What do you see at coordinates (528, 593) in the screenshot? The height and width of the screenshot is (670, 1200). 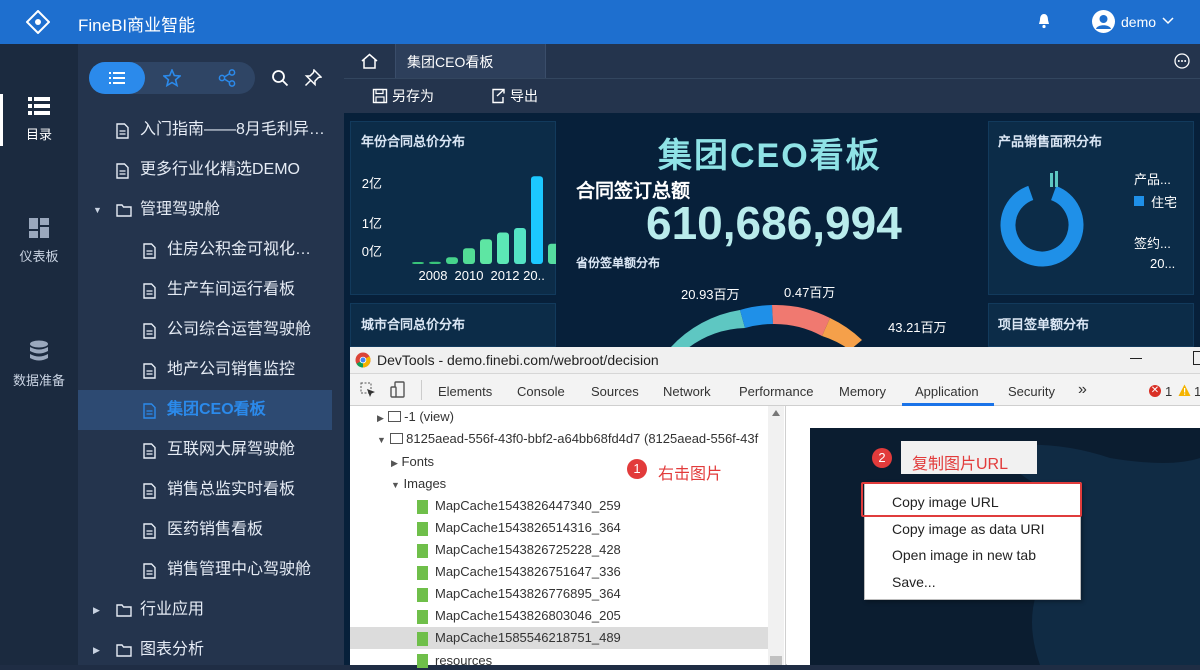 I see `image-row: MapCache1543826776895_364` at bounding box center [528, 593].